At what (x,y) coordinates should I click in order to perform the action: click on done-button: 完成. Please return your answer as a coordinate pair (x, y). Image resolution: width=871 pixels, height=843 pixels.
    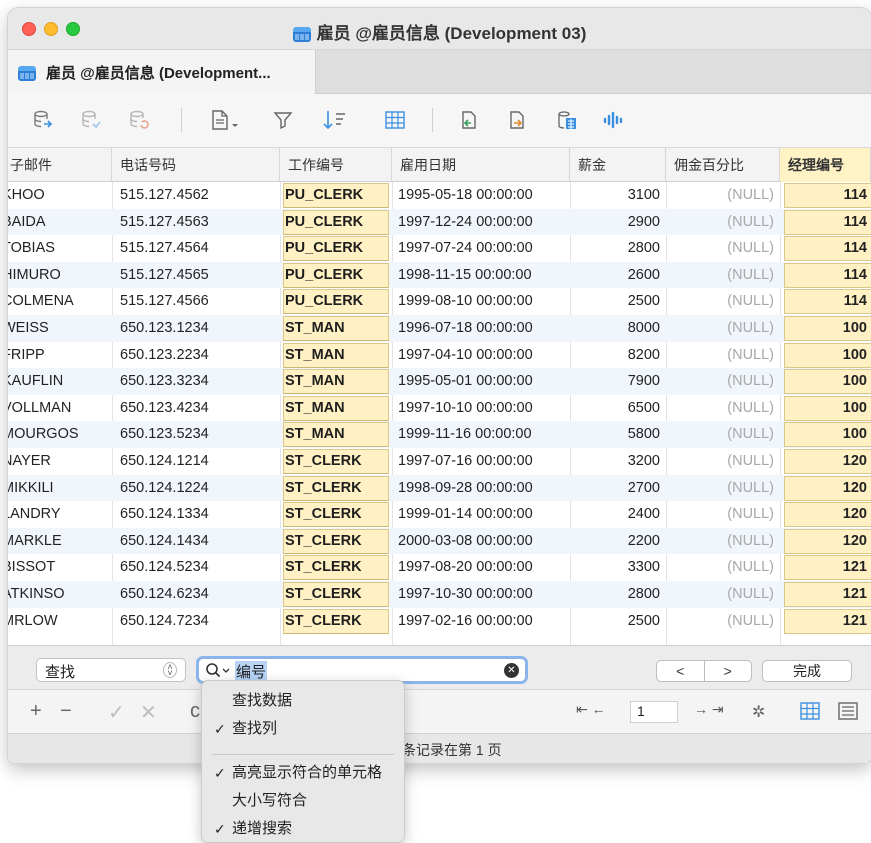
    Looking at the image, I should click on (807, 671).